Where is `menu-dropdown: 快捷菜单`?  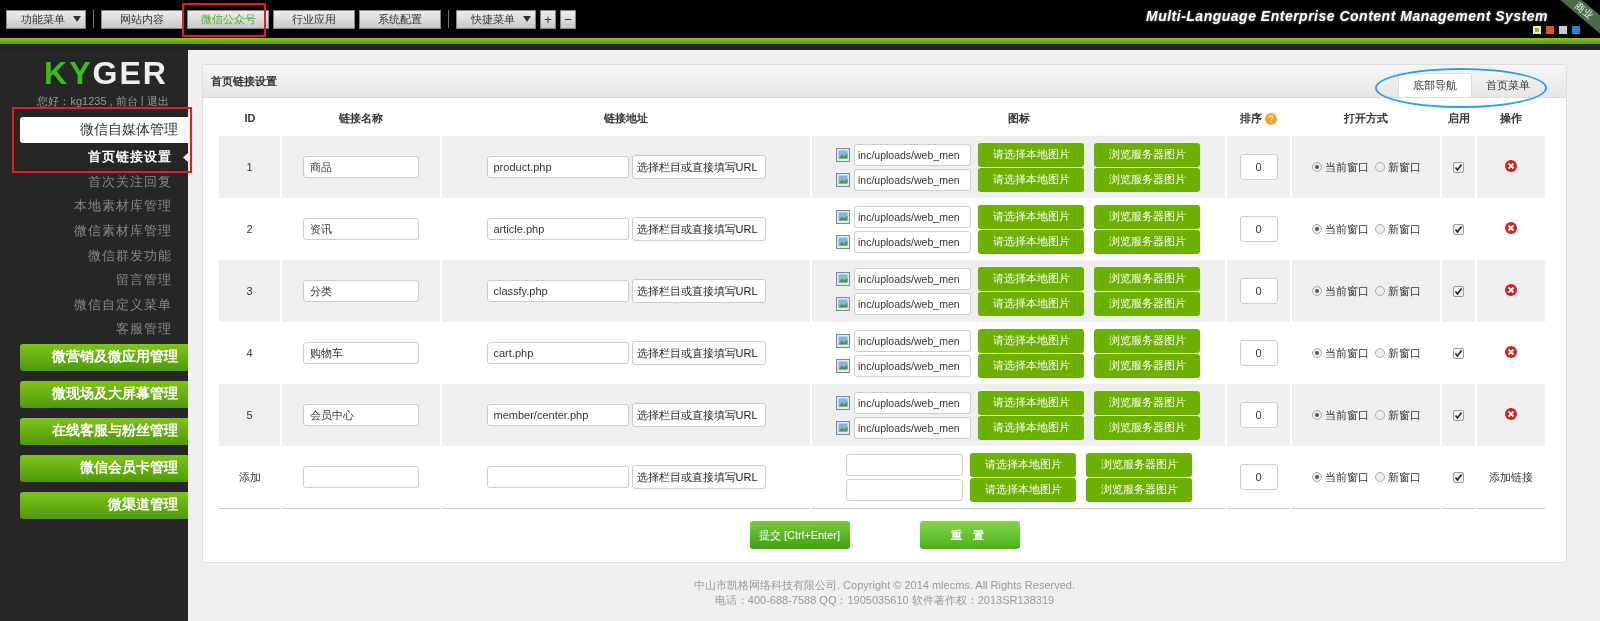
menu-dropdown: 快捷菜单 is located at coordinates (496, 19).